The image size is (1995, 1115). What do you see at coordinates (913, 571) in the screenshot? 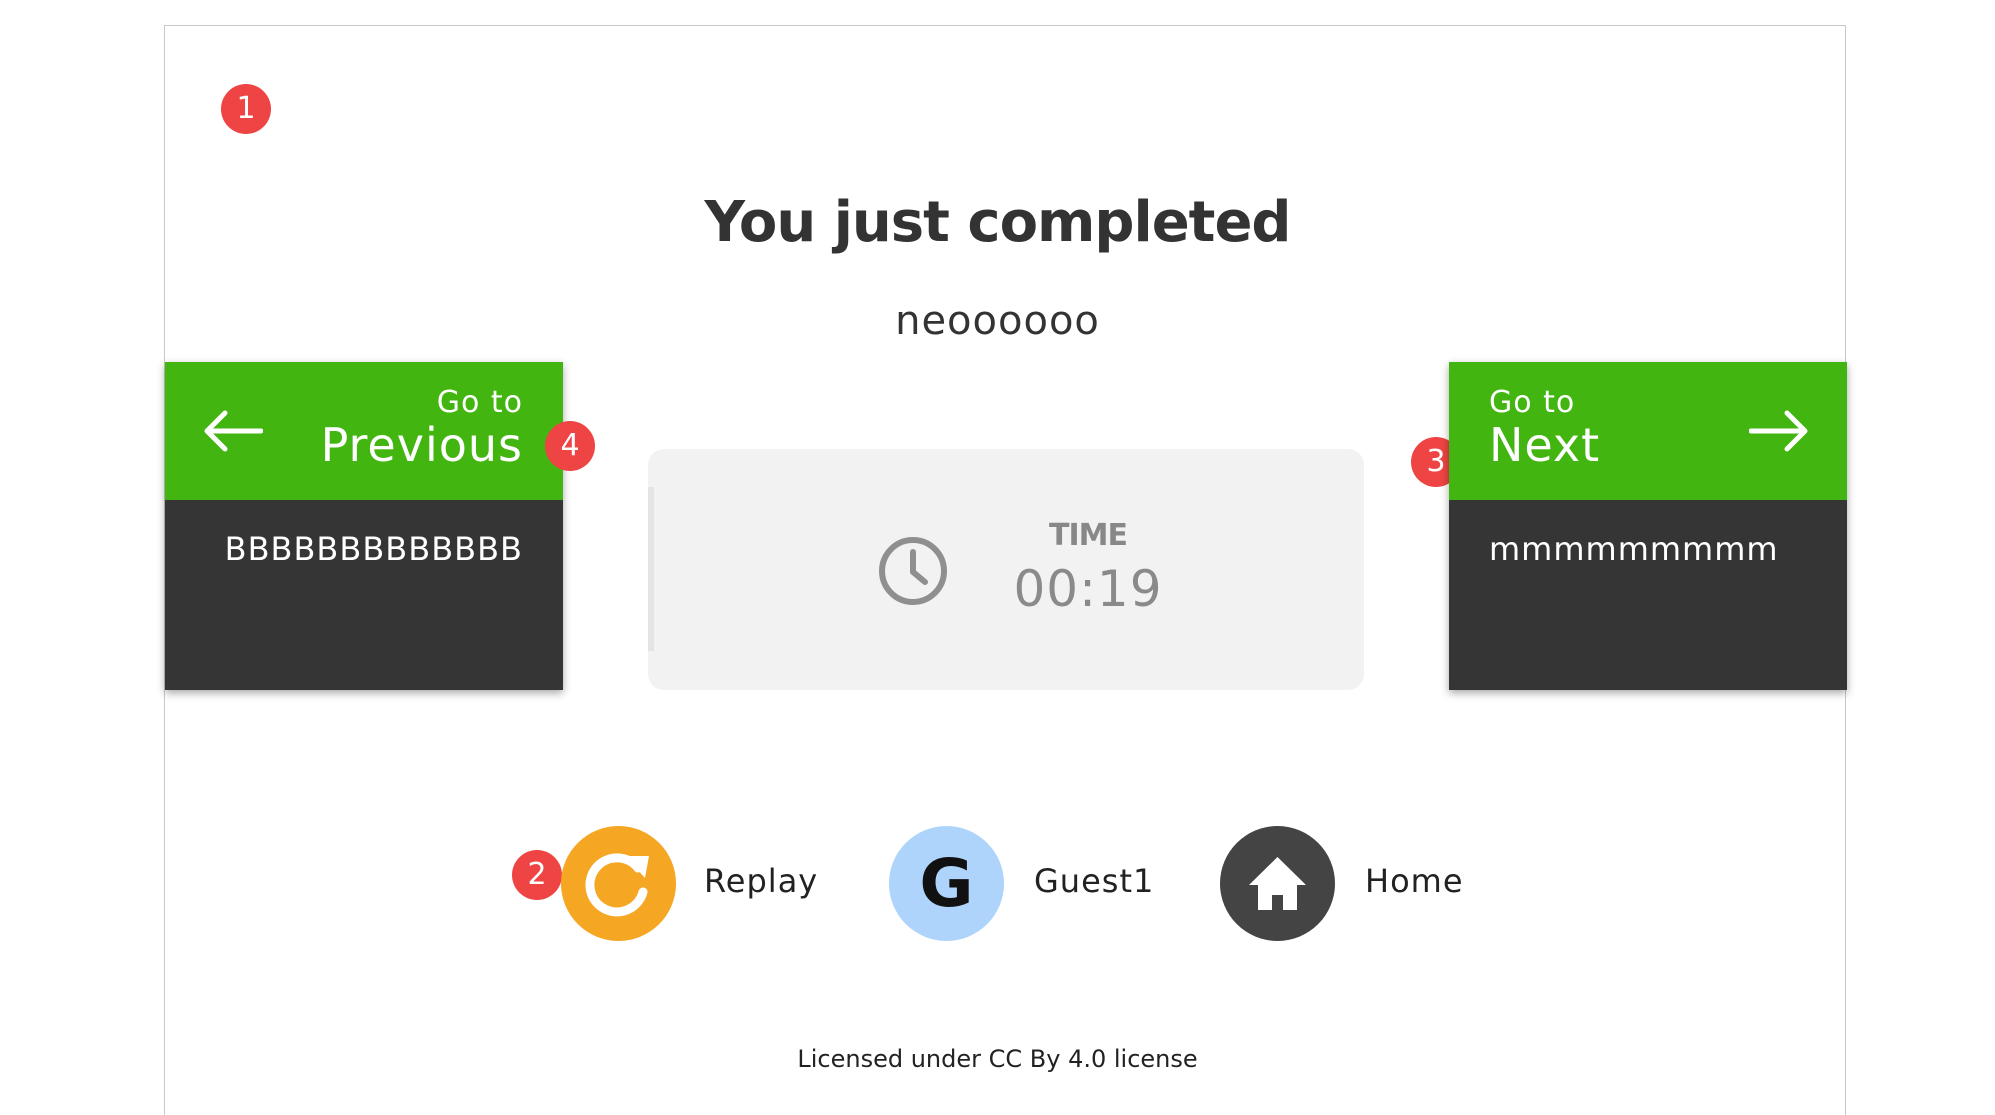
I see `clock-icon` at bounding box center [913, 571].